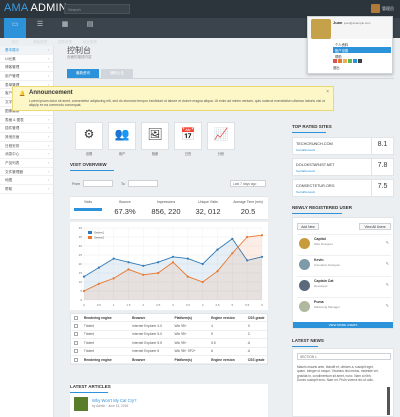 This screenshot has height=417, width=400. What do you see at coordinates (343, 325) in the screenshot?
I see `view-more-users-button: VIEW MORE USERS` at bounding box center [343, 325].